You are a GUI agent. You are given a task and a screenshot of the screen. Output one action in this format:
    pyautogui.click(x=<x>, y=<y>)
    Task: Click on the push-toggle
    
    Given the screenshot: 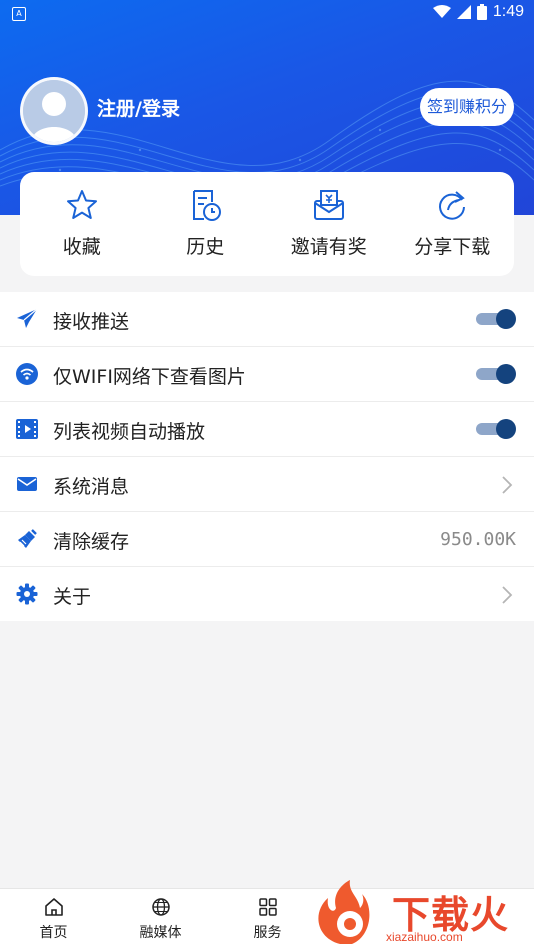 What is the action you would take?
    pyautogui.click(x=496, y=319)
    